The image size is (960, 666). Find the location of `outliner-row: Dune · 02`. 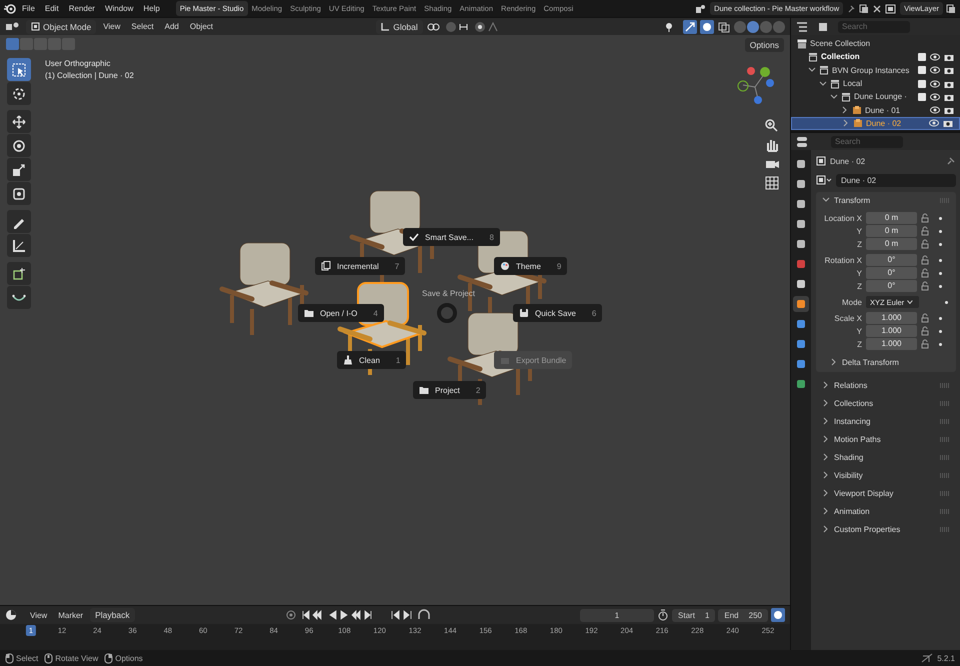

outliner-row: Dune · 02 is located at coordinates (875, 123).